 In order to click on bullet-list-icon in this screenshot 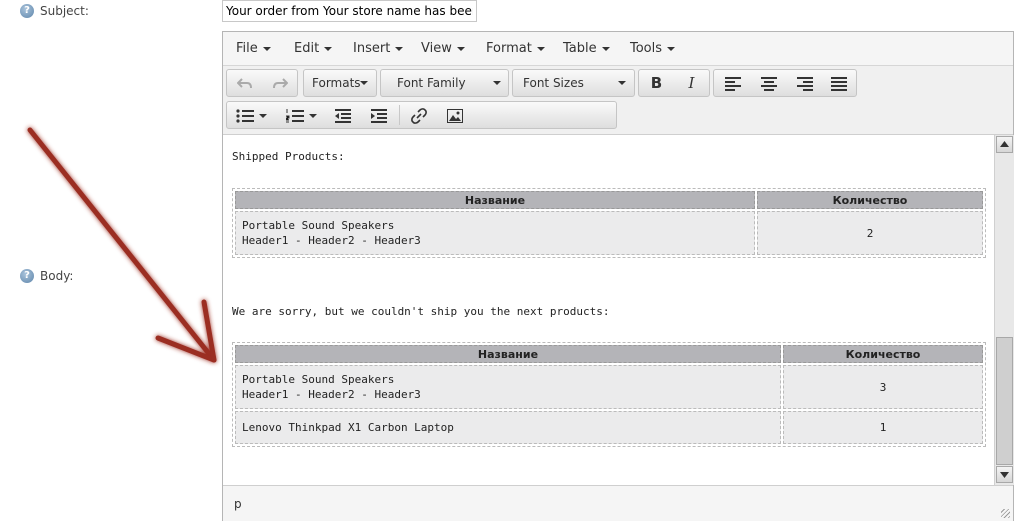, I will do `click(244, 115)`.